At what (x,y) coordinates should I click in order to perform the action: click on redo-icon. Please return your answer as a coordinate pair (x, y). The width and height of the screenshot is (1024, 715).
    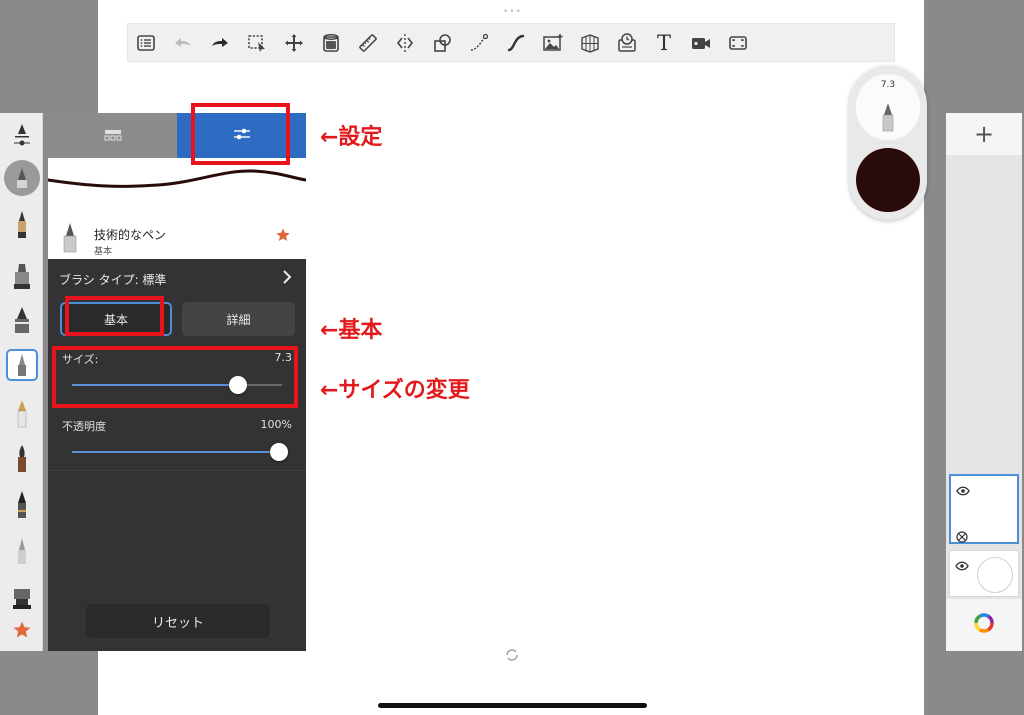
    Looking at the image, I should click on (220, 43).